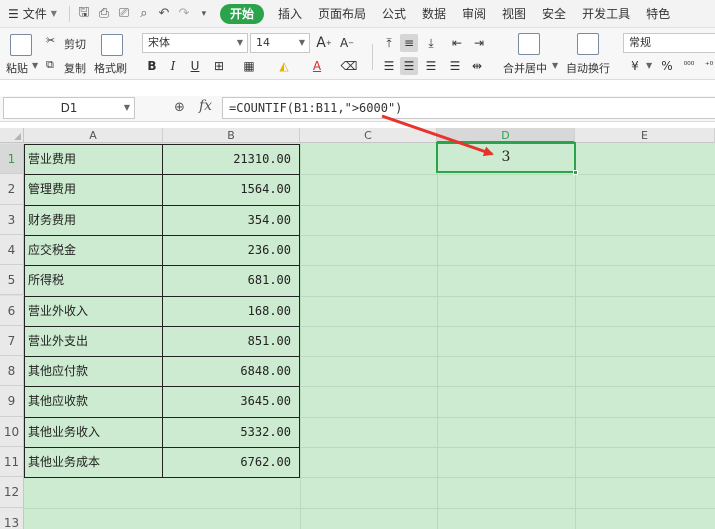 The image size is (715, 529). What do you see at coordinates (231, 492) in the screenshot?
I see `cell-b12` at bounding box center [231, 492].